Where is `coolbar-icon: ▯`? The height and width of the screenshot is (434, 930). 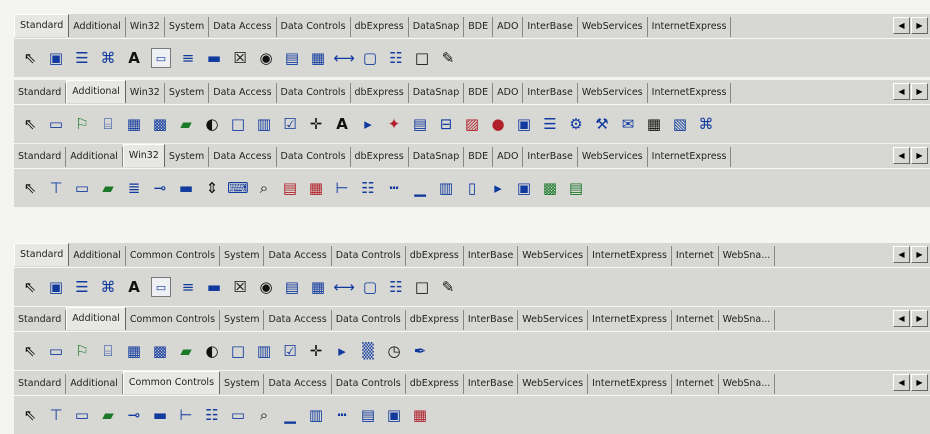 coolbar-icon: ▯ is located at coordinates (472, 188).